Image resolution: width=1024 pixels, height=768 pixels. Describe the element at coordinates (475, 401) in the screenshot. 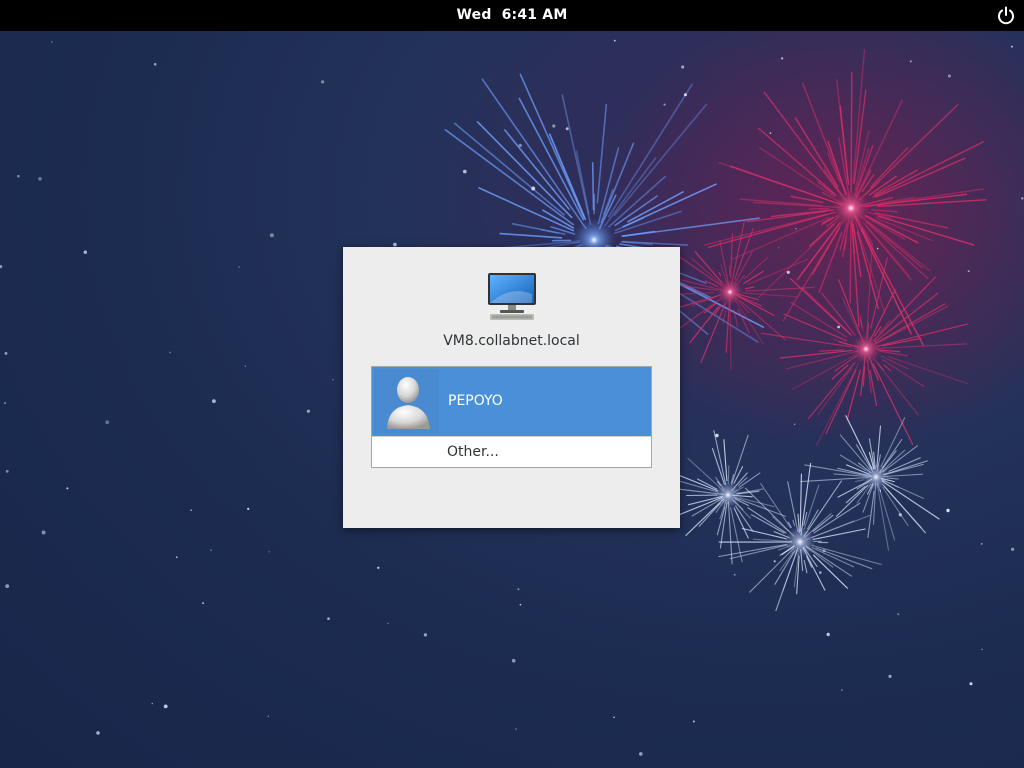

I see `user-name-label: PEPOYO` at that location.